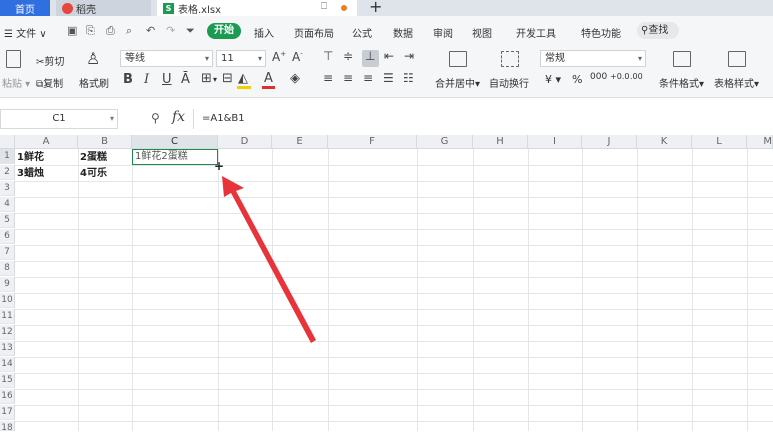  I want to click on cell-a1: 1鲜花, so click(29, 157).